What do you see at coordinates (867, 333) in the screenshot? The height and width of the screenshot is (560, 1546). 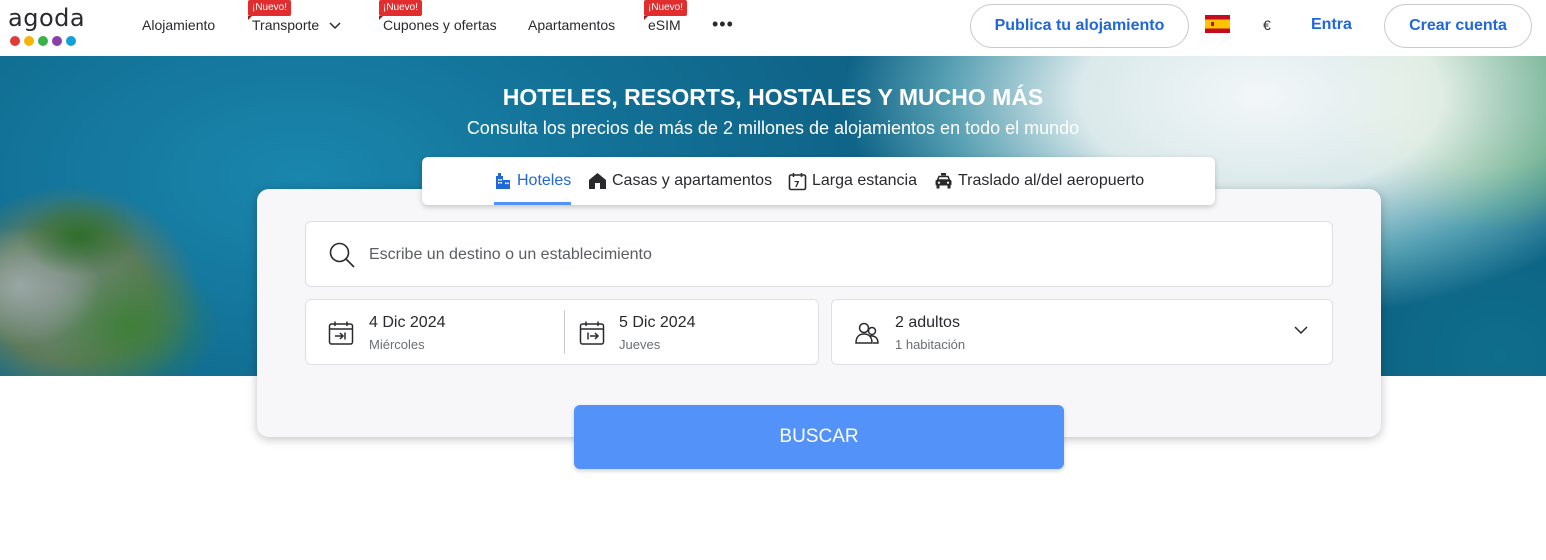 I see `guests-icon` at bounding box center [867, 333].